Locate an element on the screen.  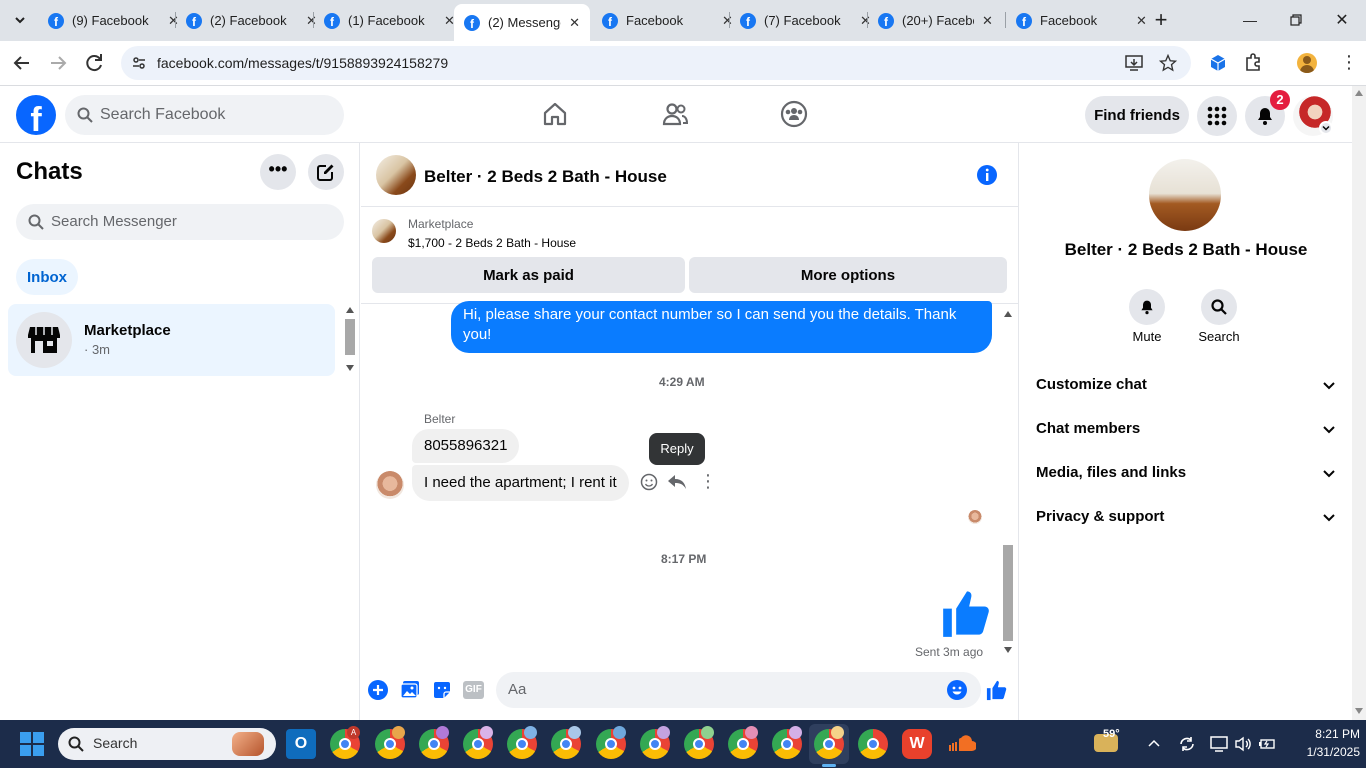
browser-menu-icon: ⋮ is located at coordinates (1349, 62).